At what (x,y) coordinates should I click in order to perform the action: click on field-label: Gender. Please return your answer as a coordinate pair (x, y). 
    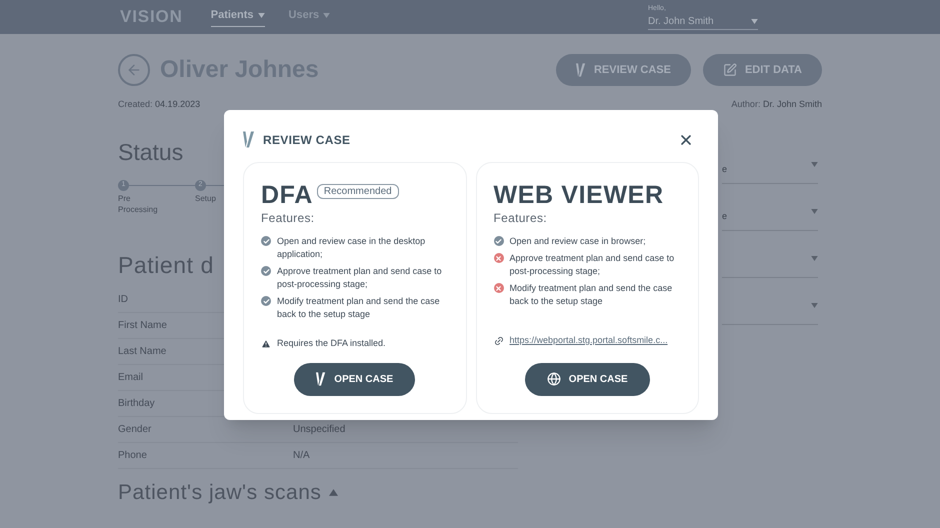
    Looking at the image, I should click on (135, 429).